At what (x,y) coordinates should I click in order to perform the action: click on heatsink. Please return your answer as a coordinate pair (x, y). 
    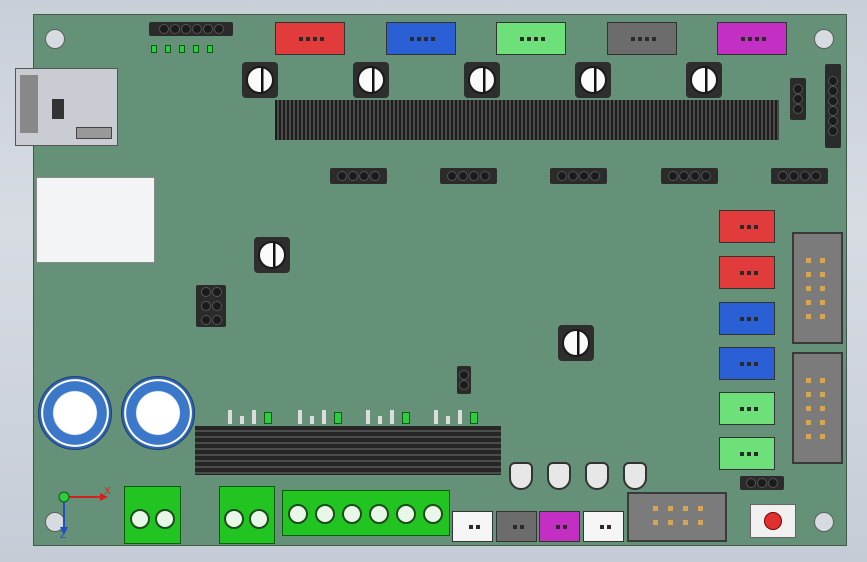
    Looking at the image, I should click on (348, 450).